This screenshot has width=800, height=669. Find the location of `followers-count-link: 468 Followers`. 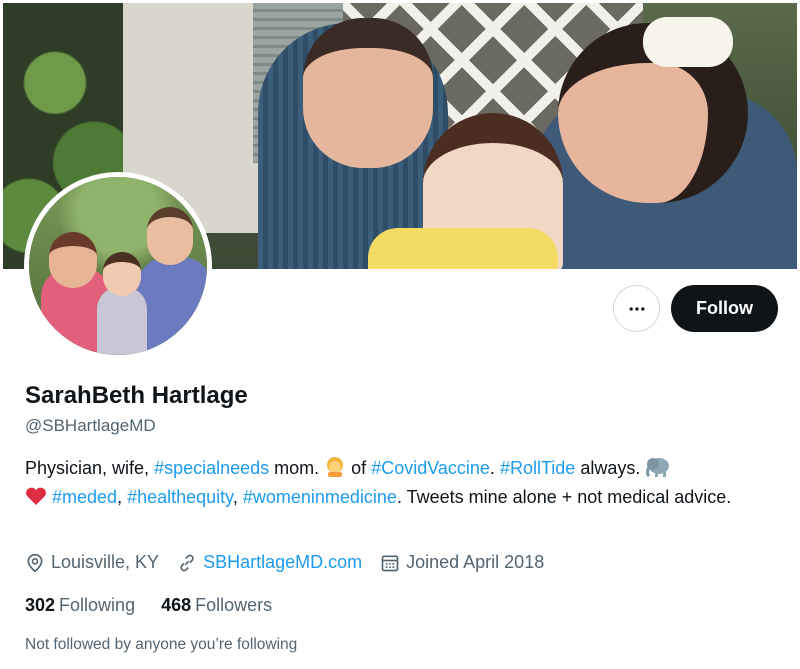

followers-count-link: 468 Followers is located at coordinates (216, 605).